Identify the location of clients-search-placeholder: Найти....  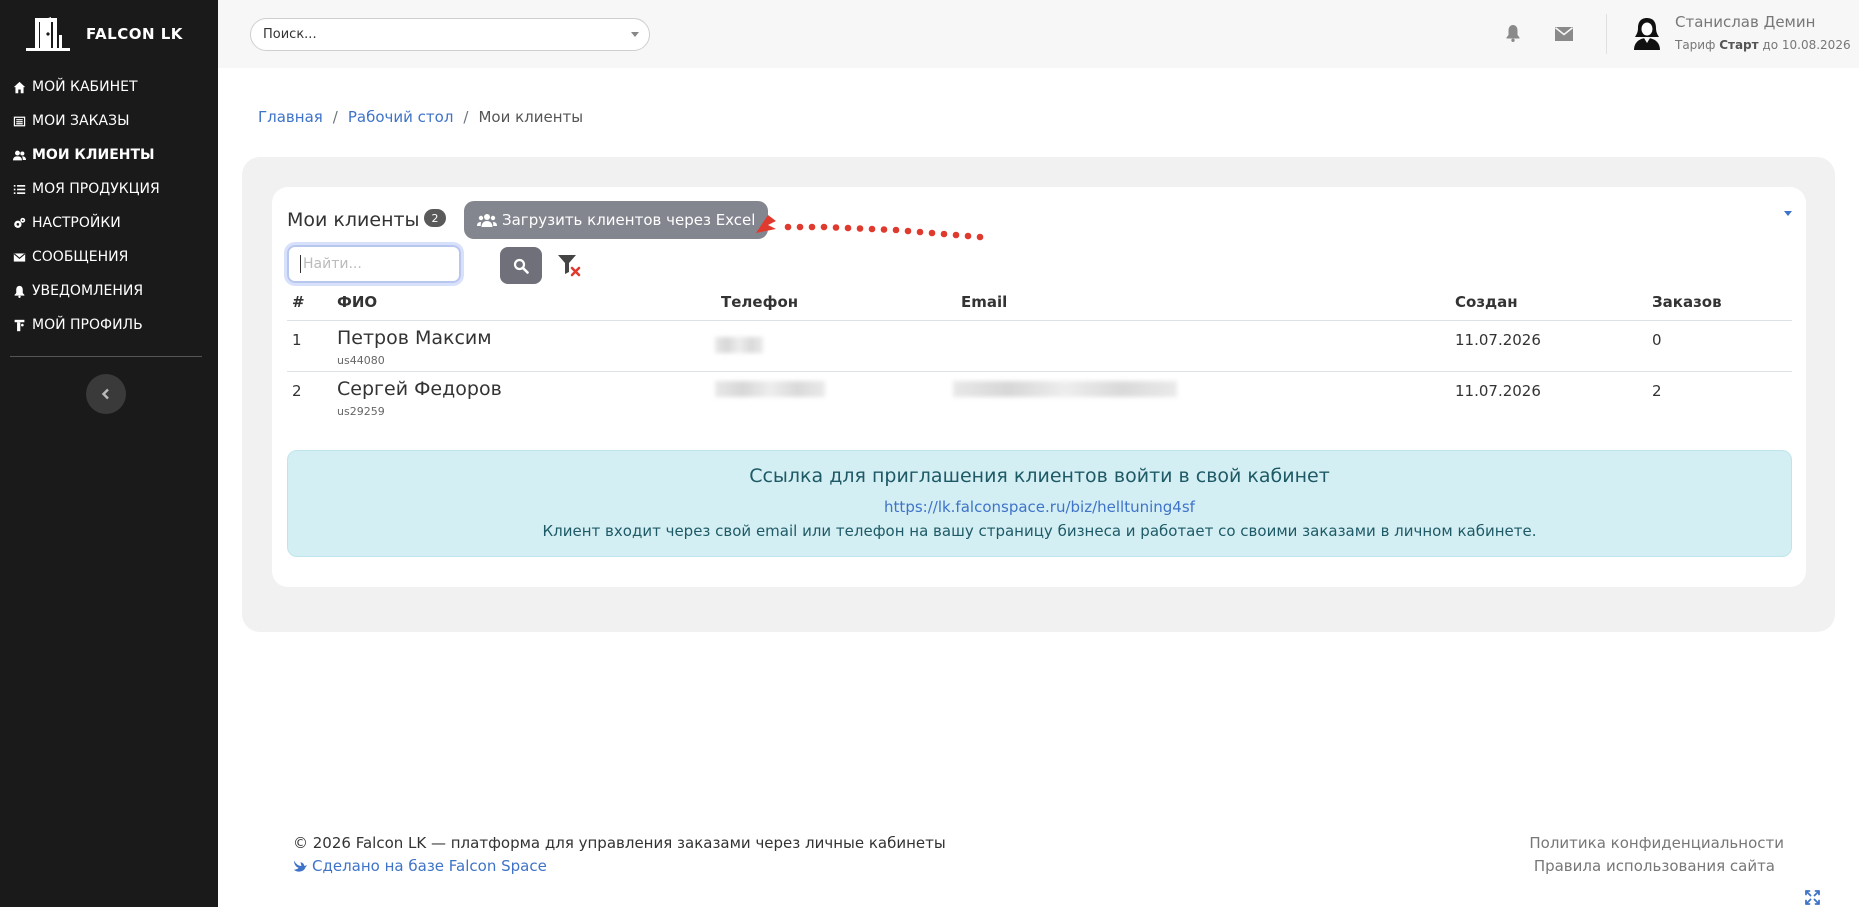
(332, 264).